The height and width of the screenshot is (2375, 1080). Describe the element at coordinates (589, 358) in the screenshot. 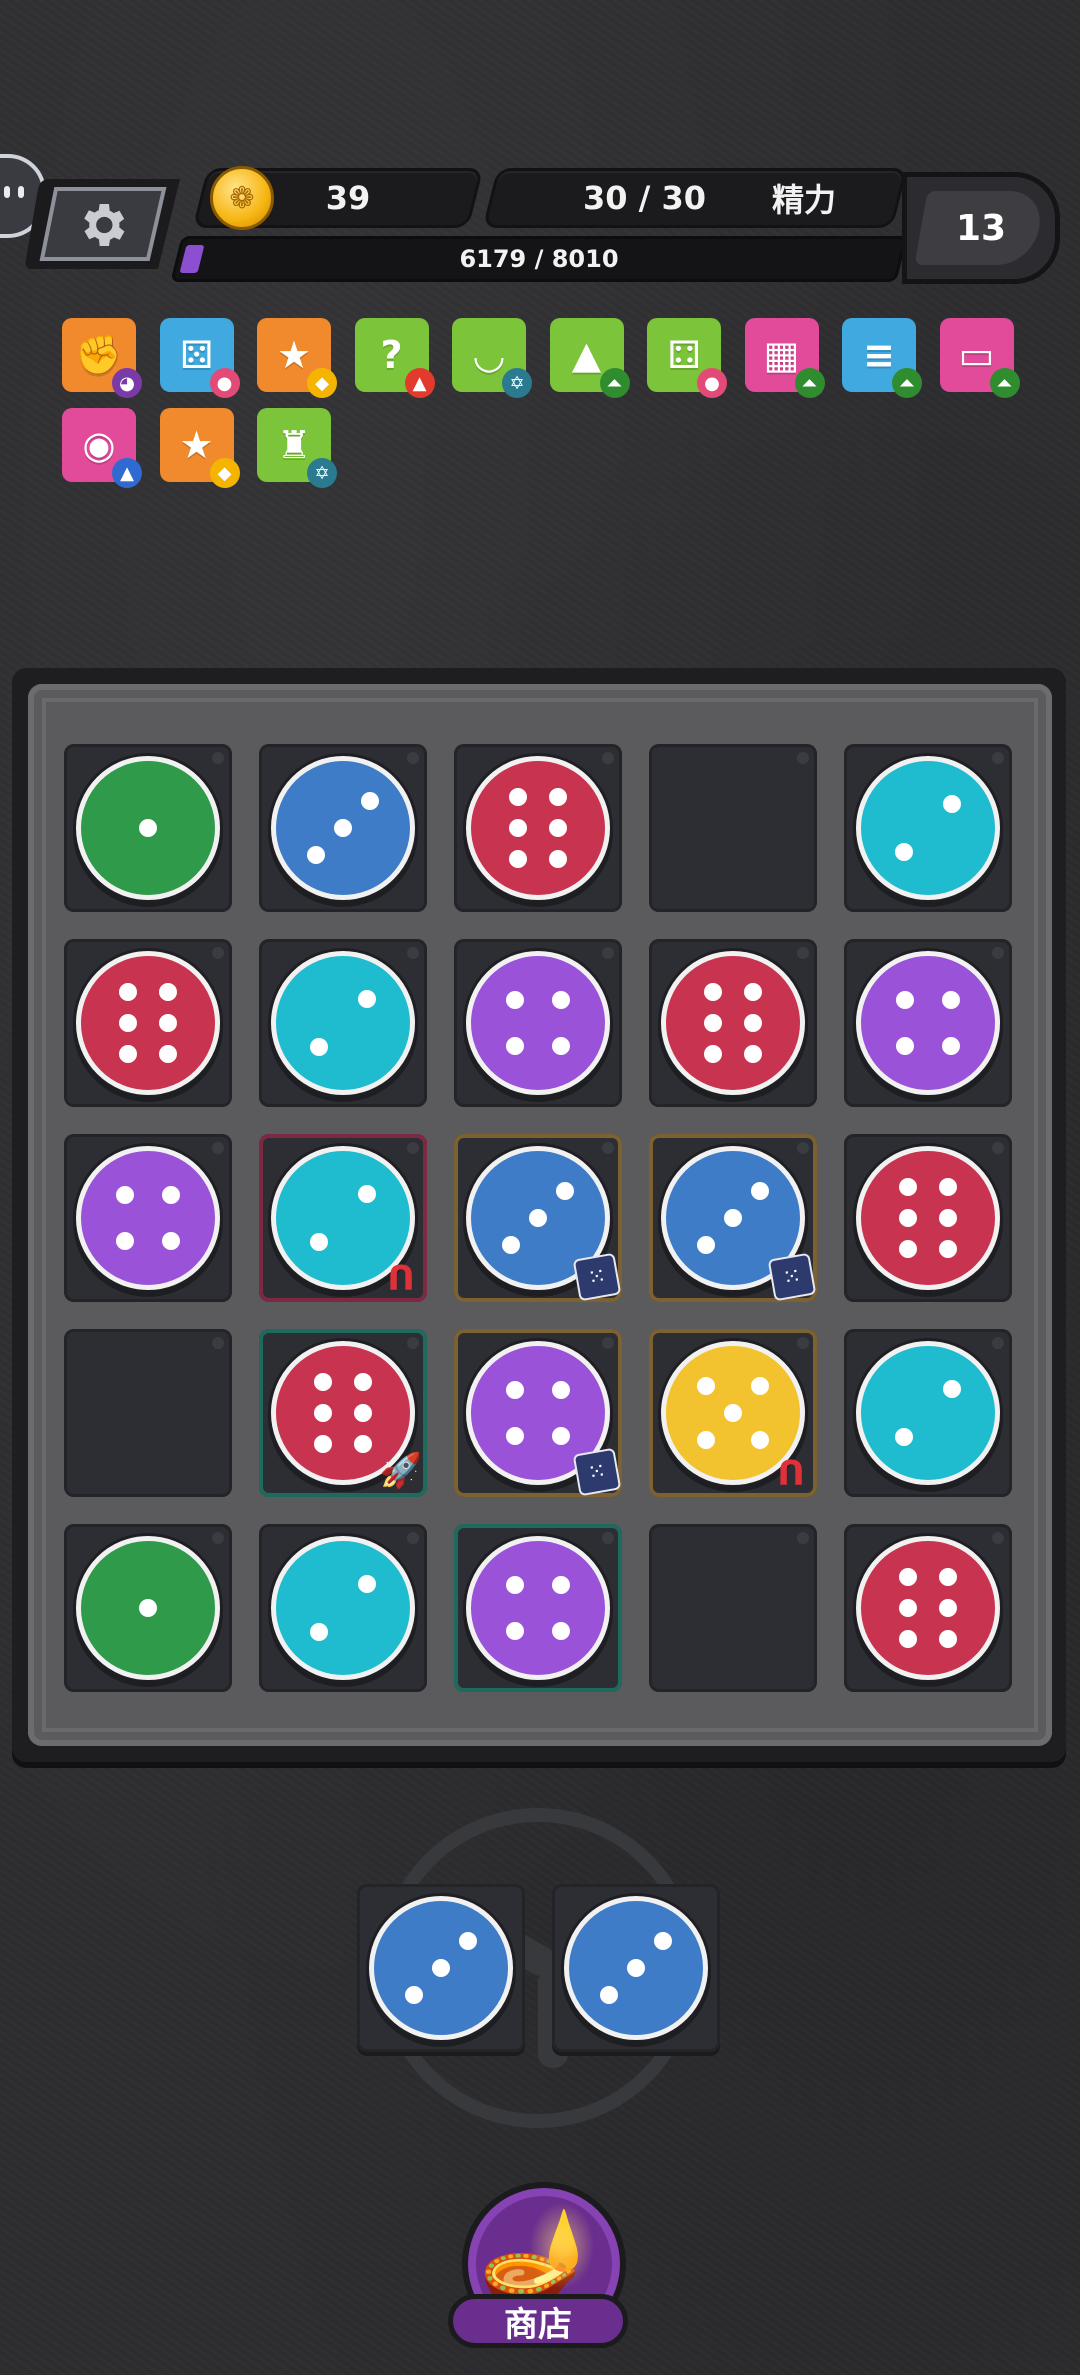

I see `pyramid-buff-icon: ▲ ⏶` at that location.